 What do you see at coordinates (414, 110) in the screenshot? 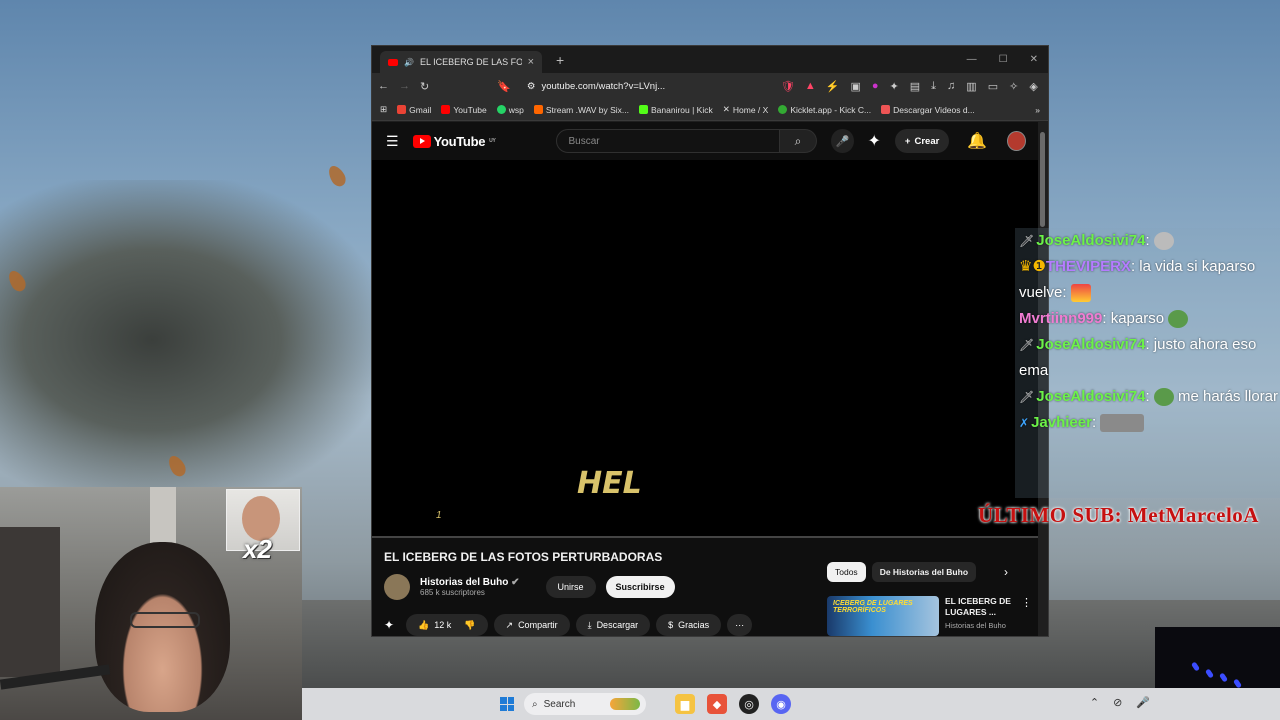
I see `bookmark-gmail: Gmail` at bounding box center [414, 110].